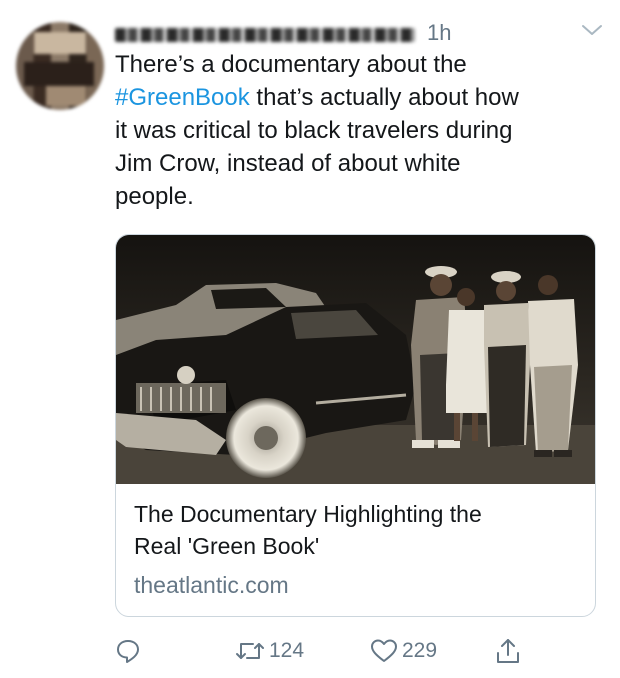  I want to click on chevron-down-icon, so click(592, 30).